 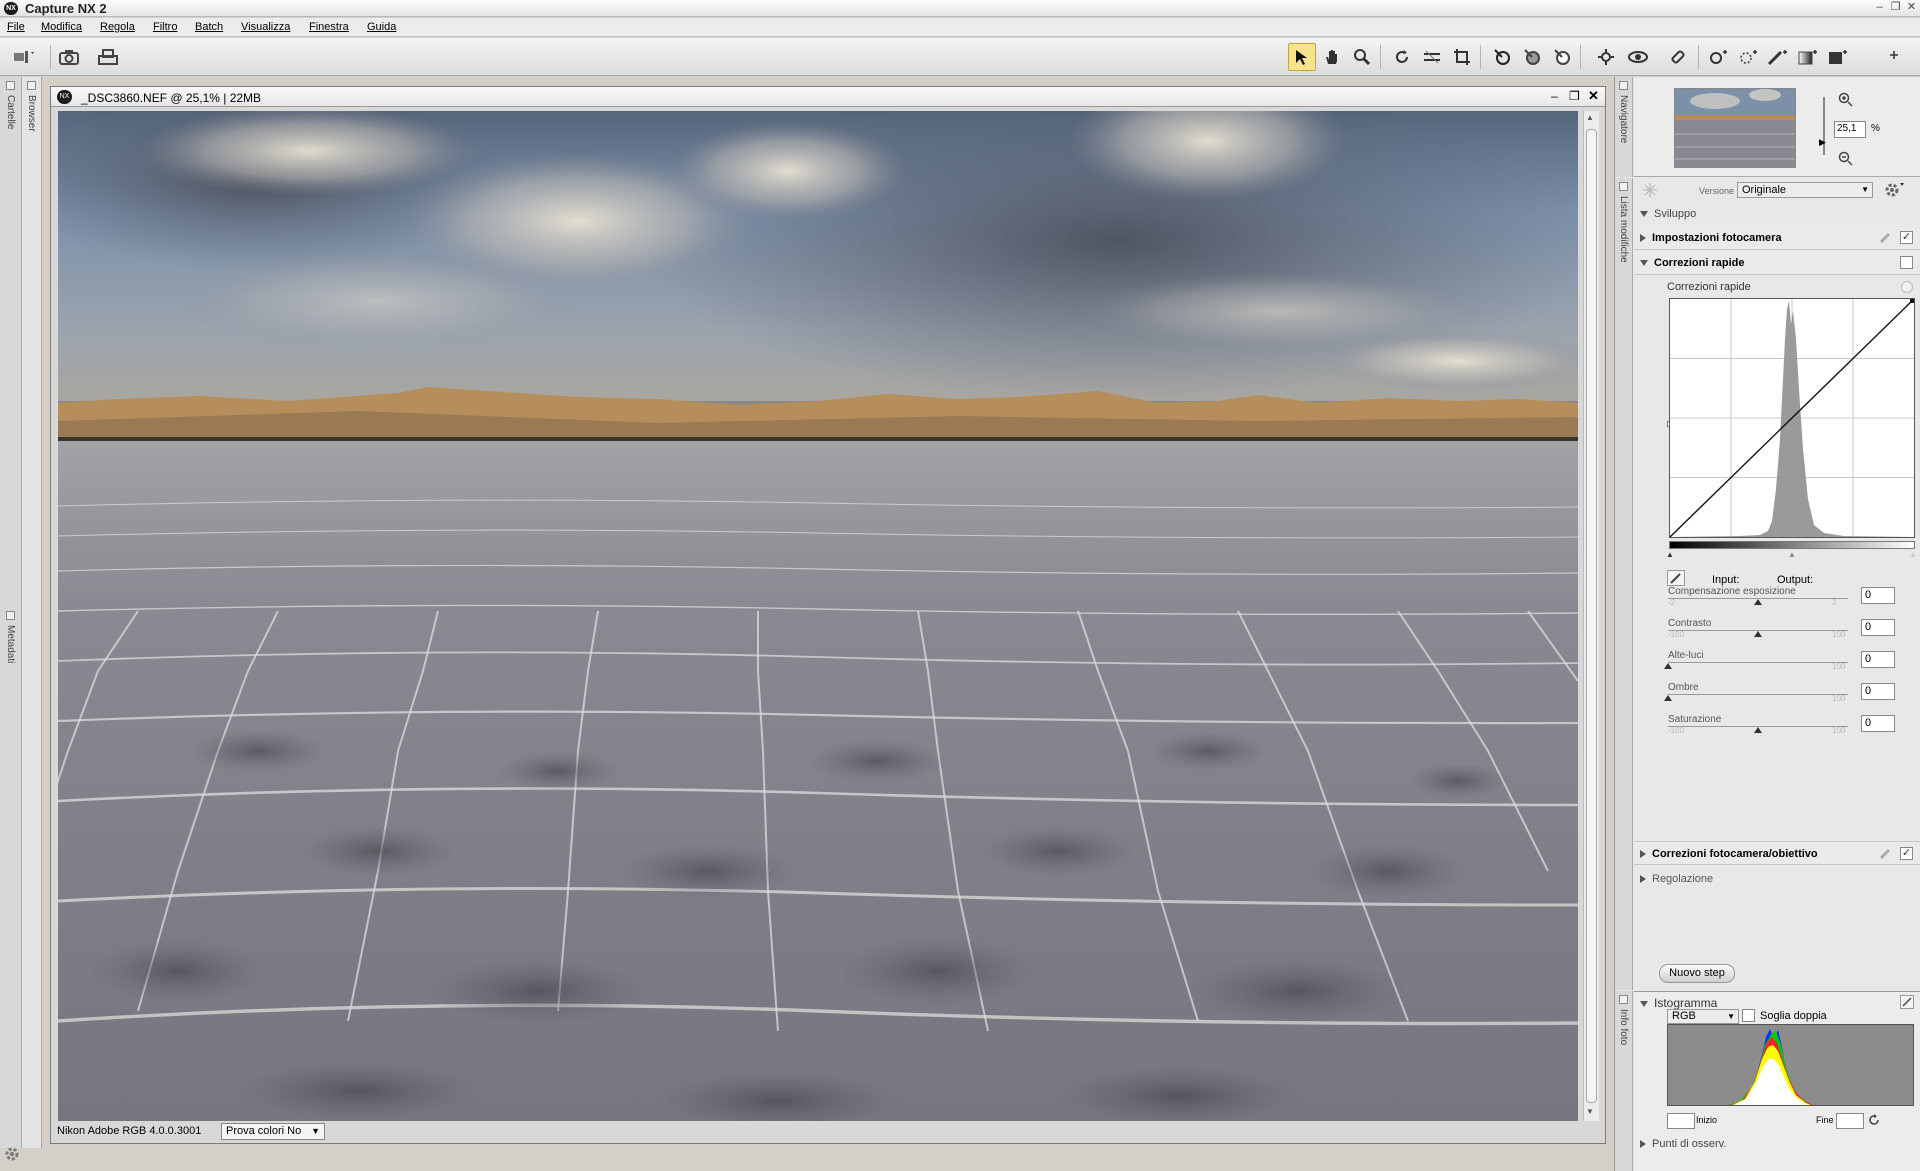 I want to click on soft-proof-dropdown: Prova colori No ▼, so click(x=273, y=1131).